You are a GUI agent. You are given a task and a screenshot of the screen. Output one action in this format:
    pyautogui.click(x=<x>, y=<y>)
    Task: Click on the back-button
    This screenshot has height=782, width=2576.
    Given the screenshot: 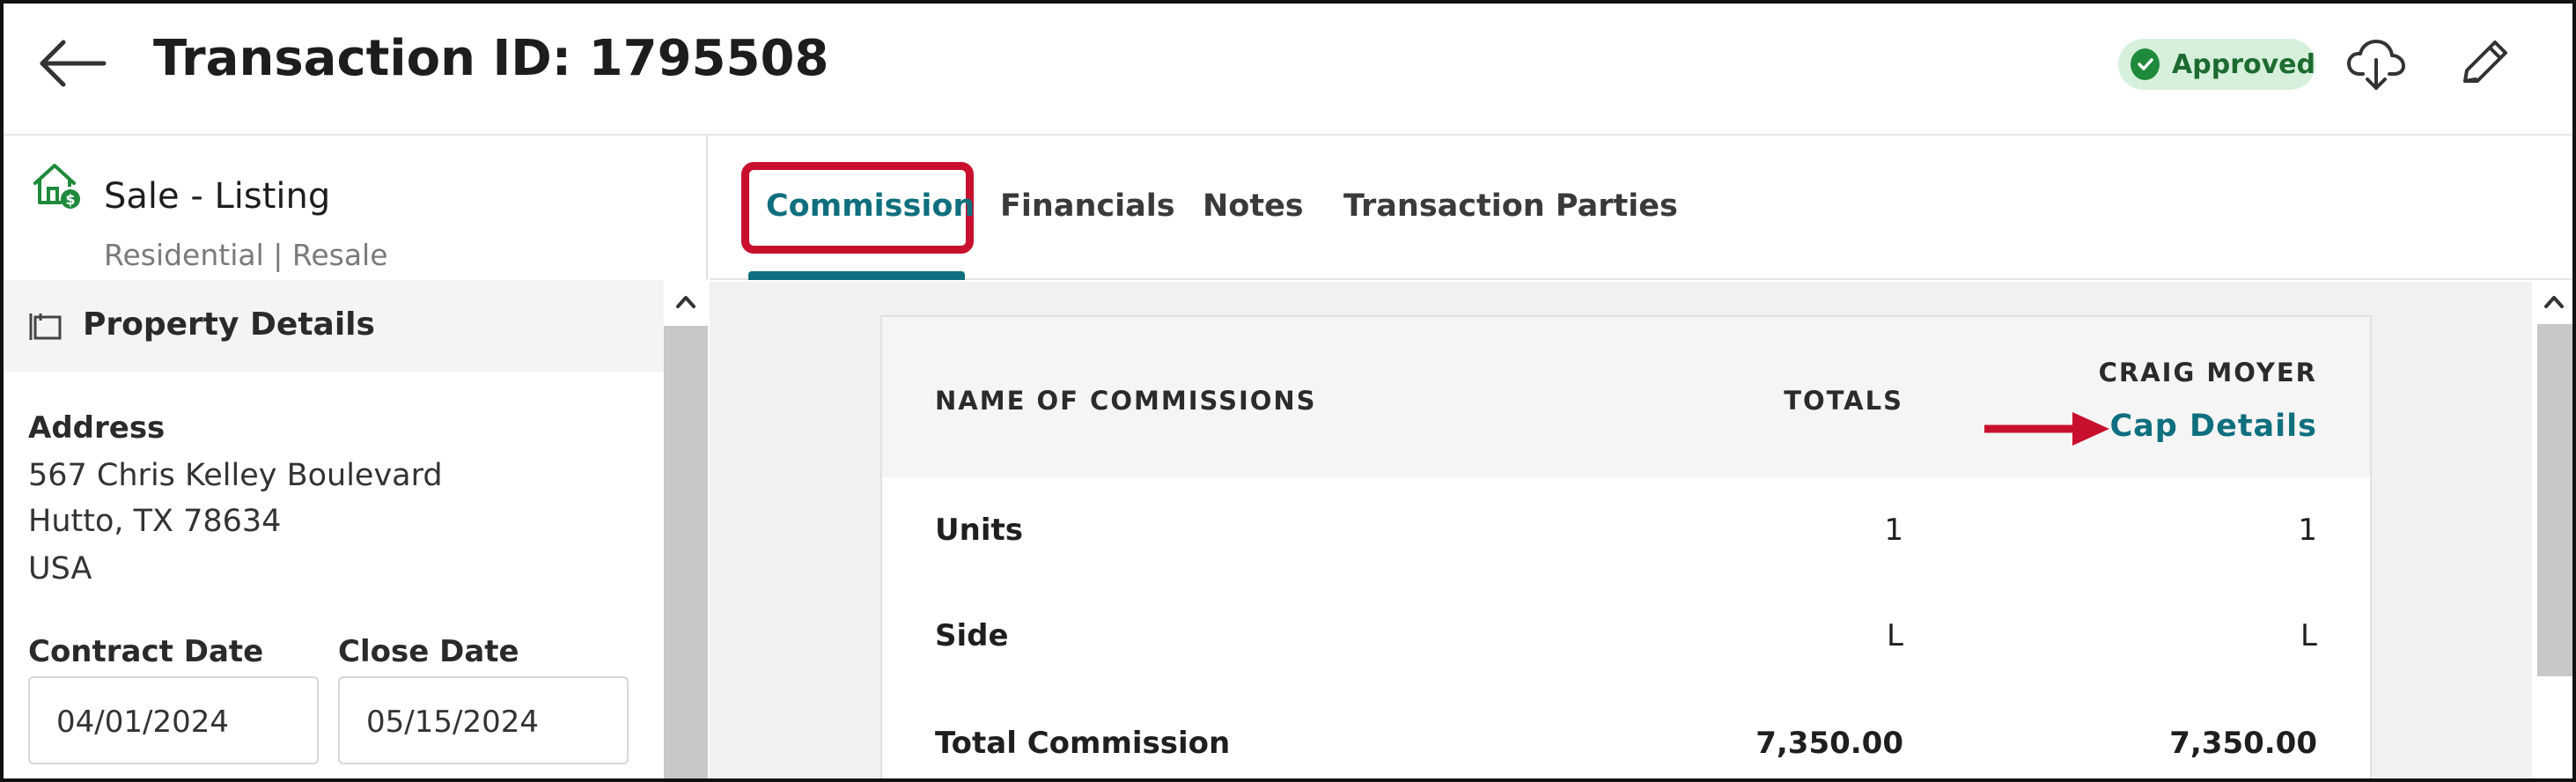 What is the action you would take?
    pyautogui.click(x=72, y=63)
    